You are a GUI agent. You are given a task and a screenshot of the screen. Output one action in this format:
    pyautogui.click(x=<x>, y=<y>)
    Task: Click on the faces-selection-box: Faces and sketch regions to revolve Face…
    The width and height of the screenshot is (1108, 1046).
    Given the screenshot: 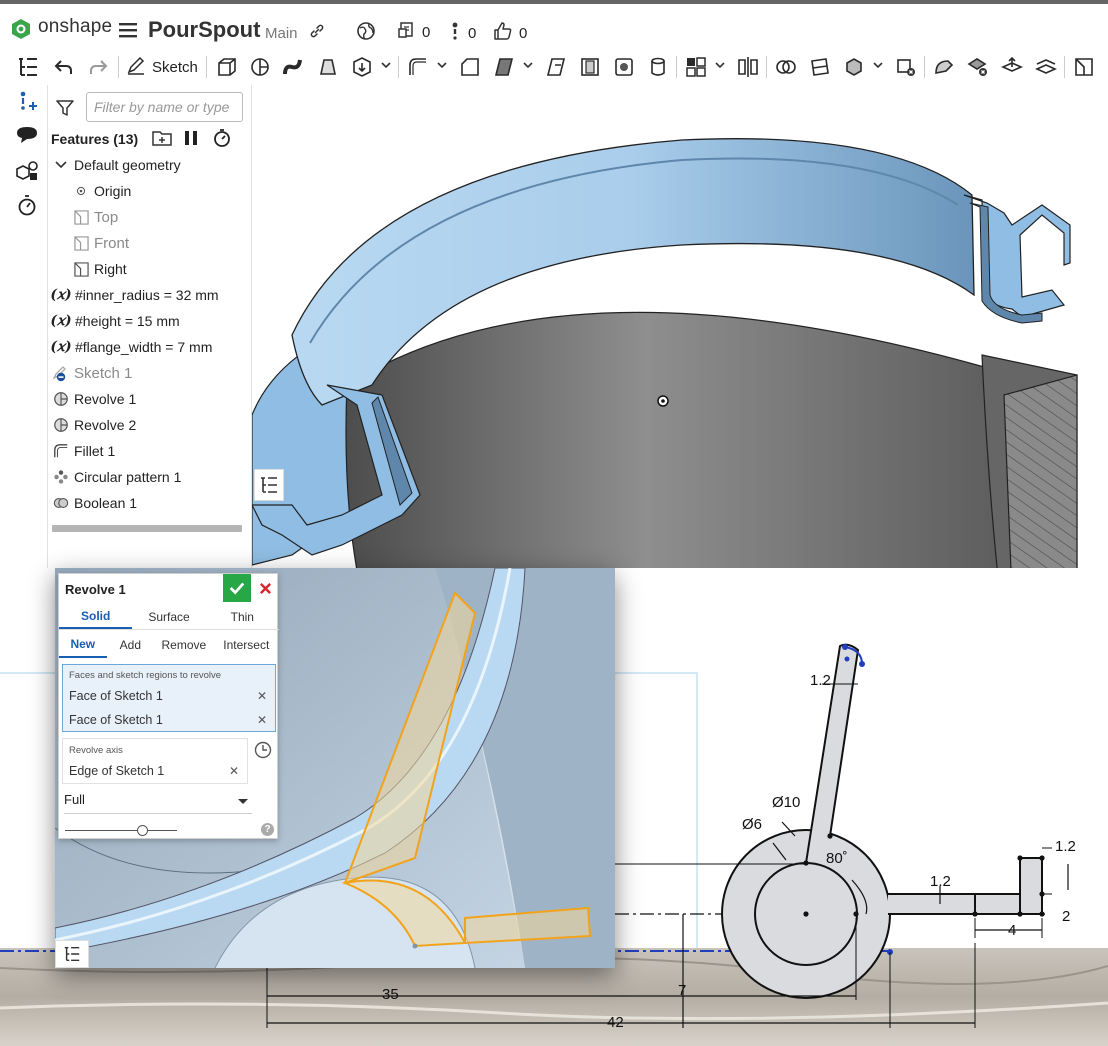 What is the action you would take?
    pyautogui.click(x=169, y=698)
    